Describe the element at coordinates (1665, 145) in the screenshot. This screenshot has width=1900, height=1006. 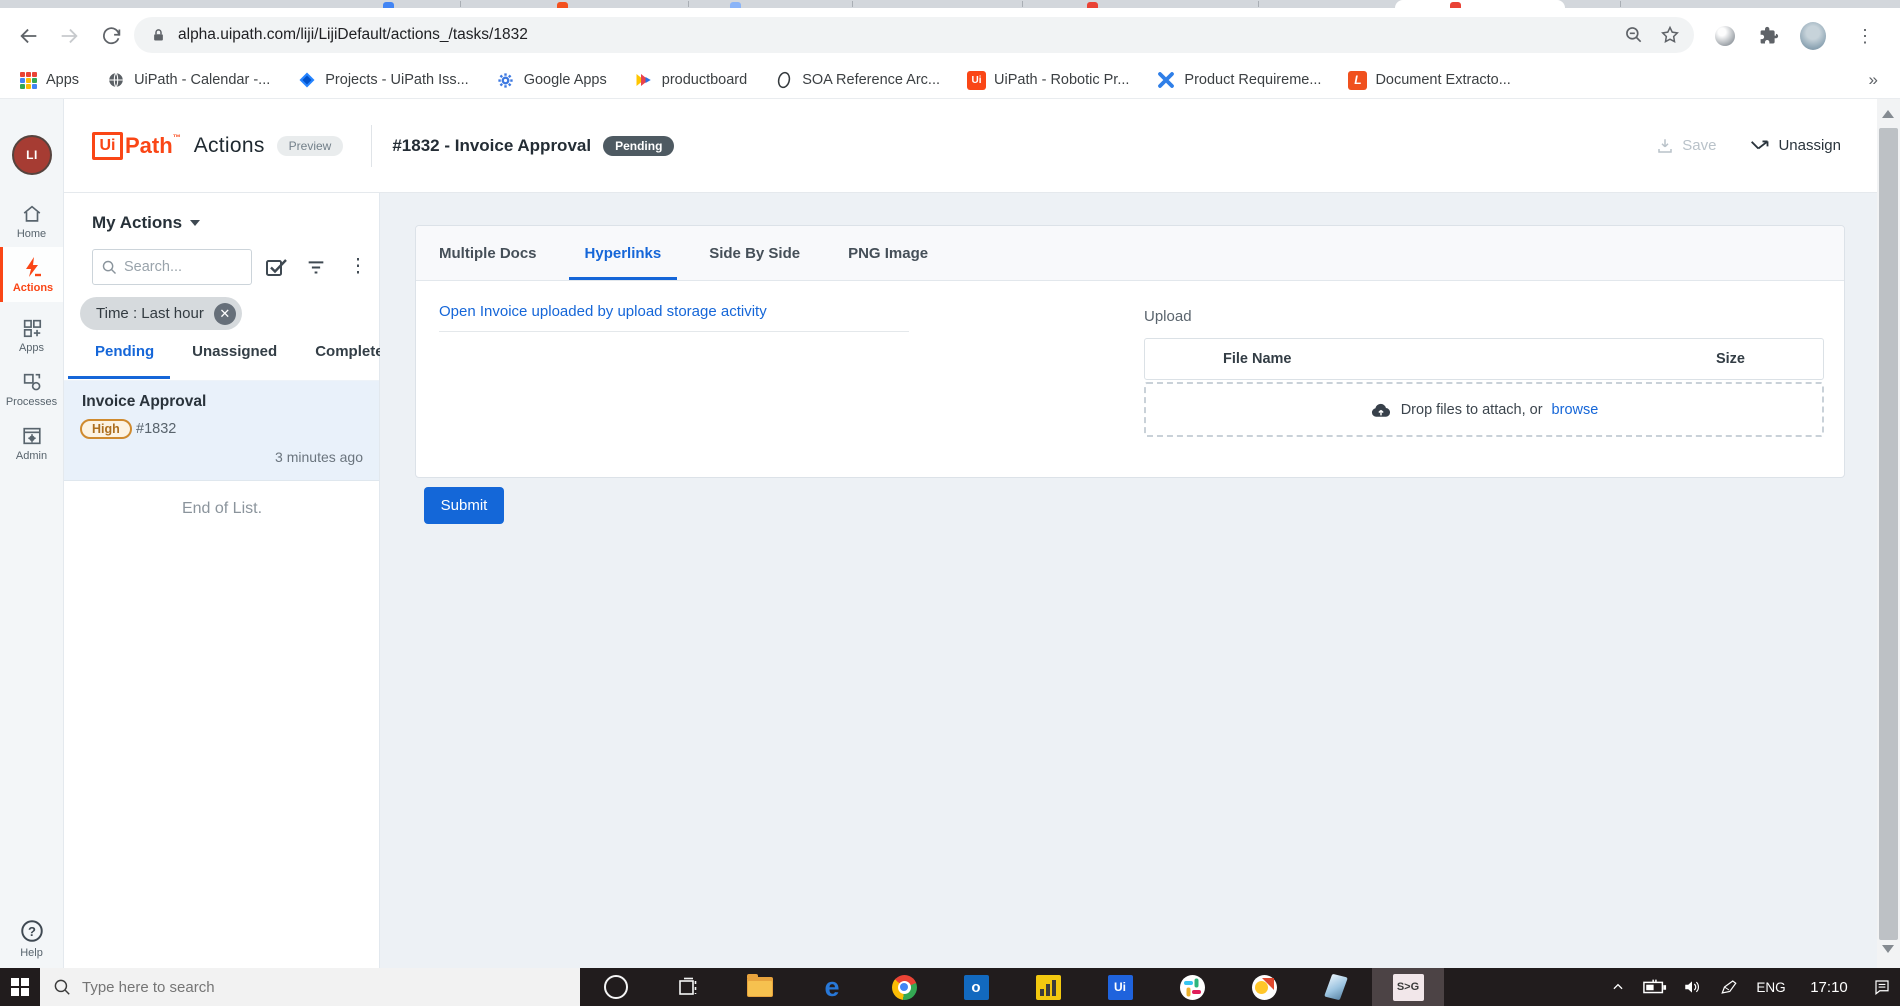
I see `save-icon` at that location.